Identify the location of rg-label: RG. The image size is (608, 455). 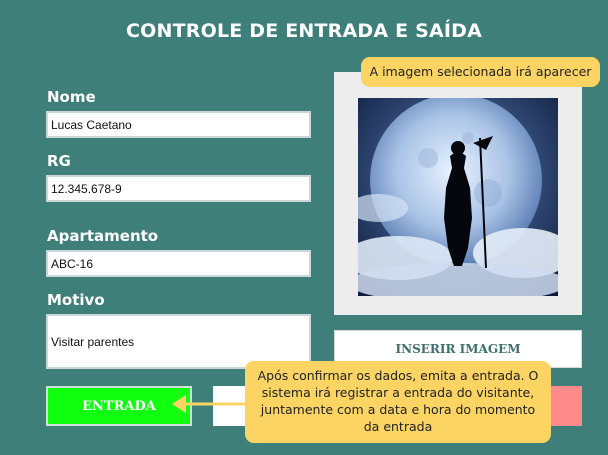
(59, 161).